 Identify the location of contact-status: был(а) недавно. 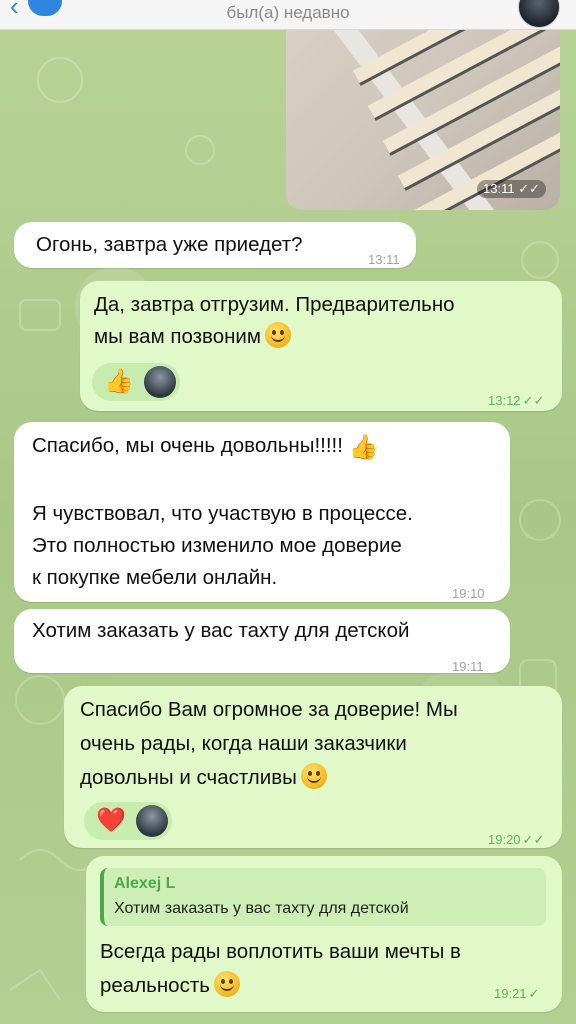
(288, 12).